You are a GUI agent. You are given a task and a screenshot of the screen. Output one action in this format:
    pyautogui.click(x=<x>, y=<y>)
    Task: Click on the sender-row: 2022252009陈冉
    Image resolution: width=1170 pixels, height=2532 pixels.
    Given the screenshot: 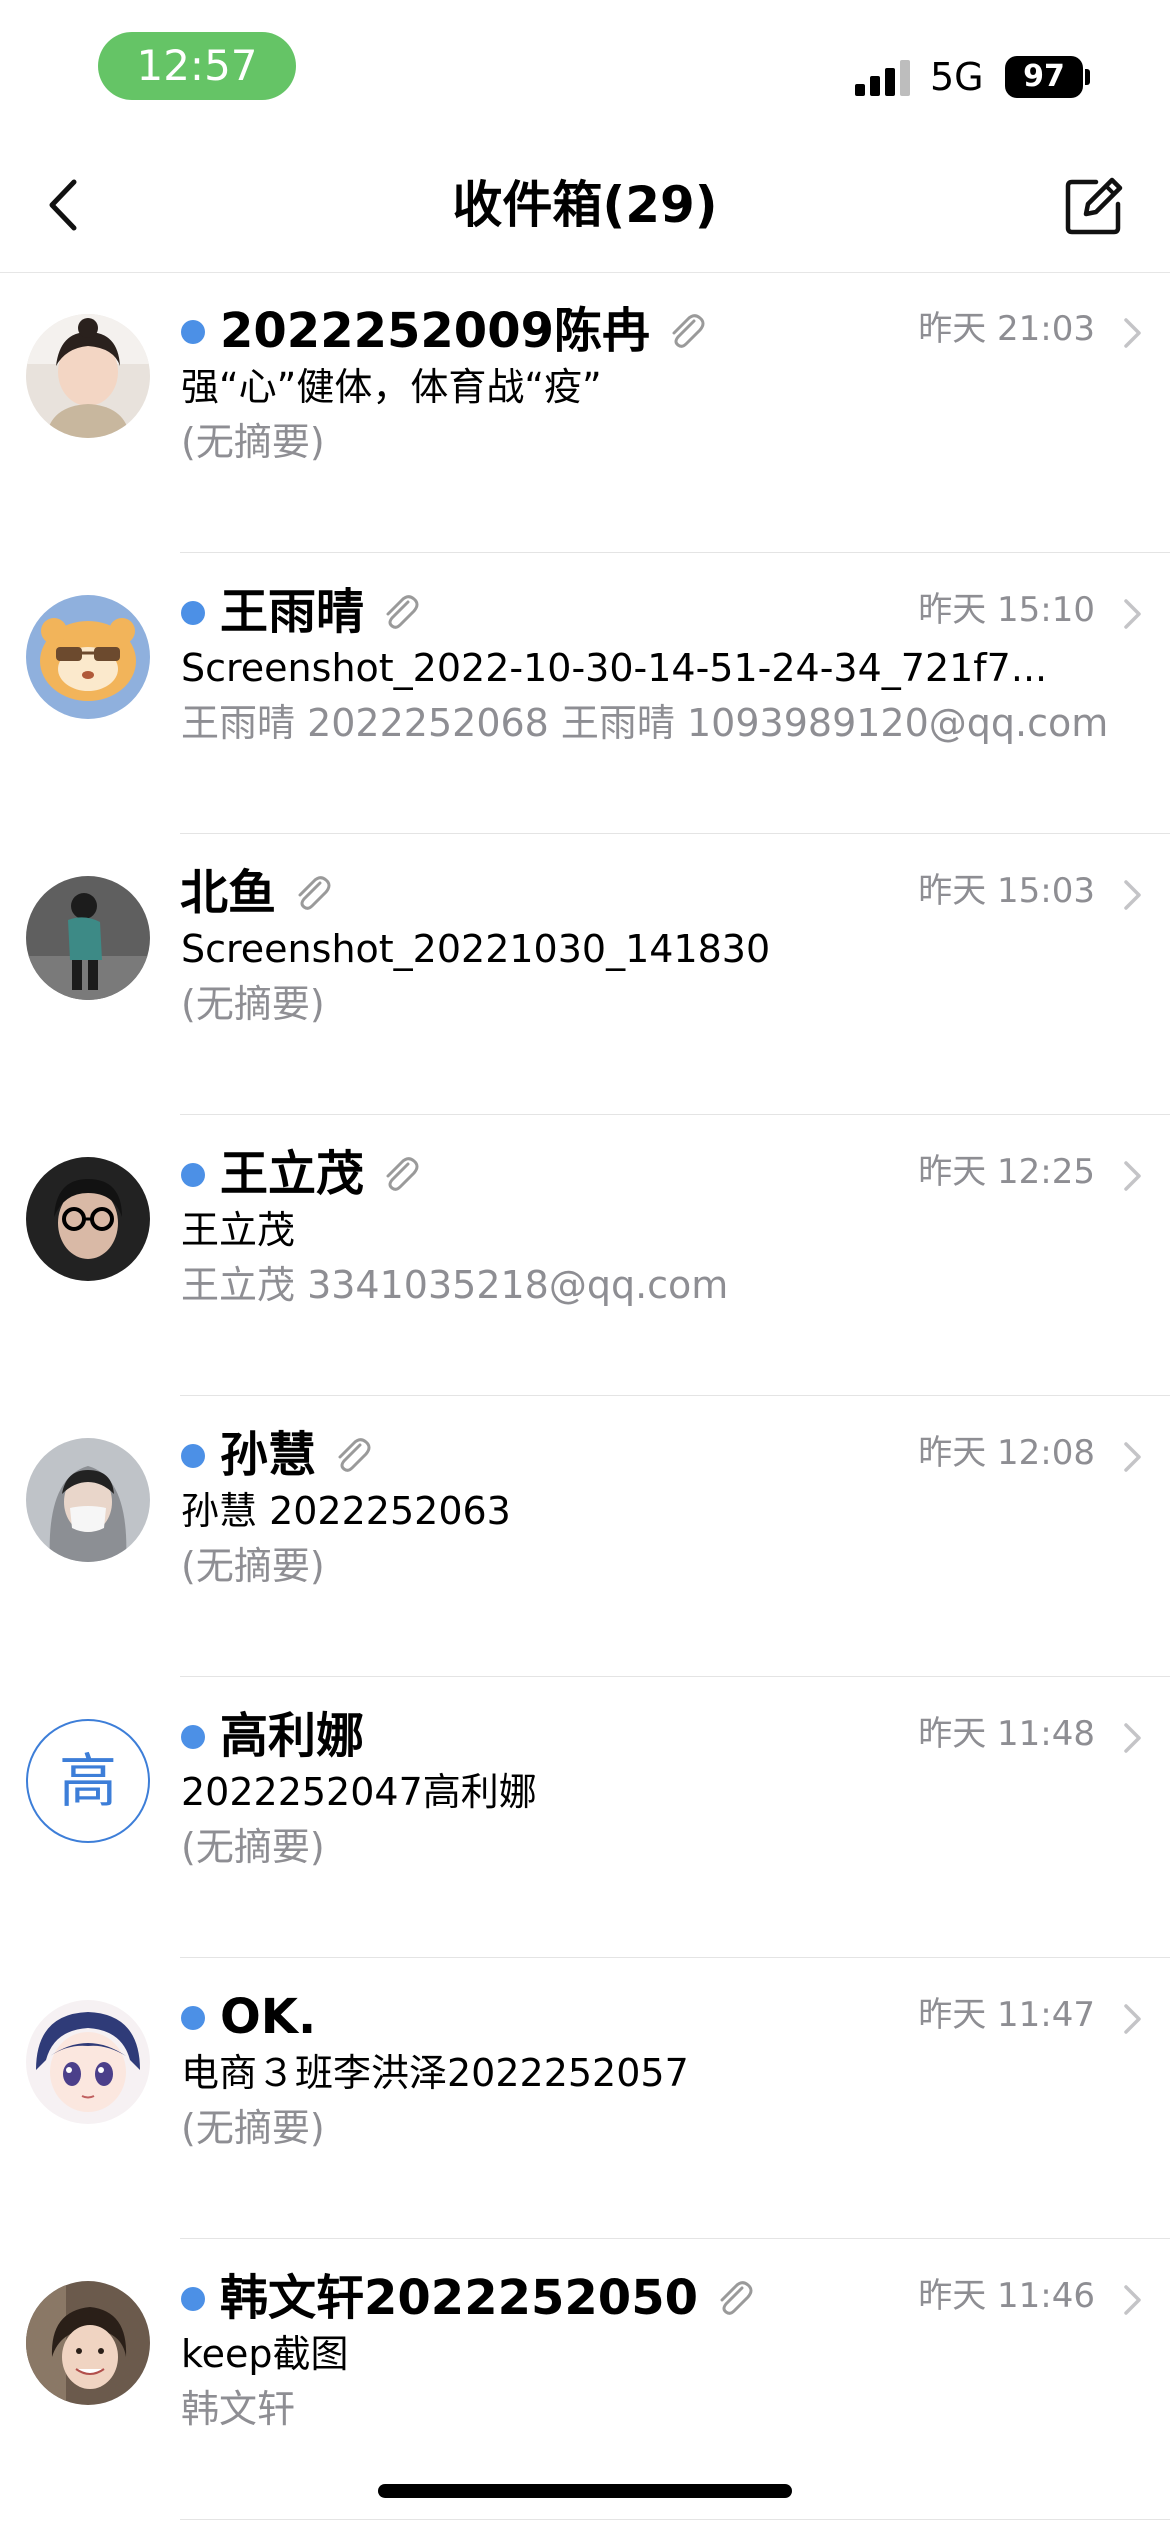 What is the action you would take?
    pyautogui.click(x=464, y=331)
    